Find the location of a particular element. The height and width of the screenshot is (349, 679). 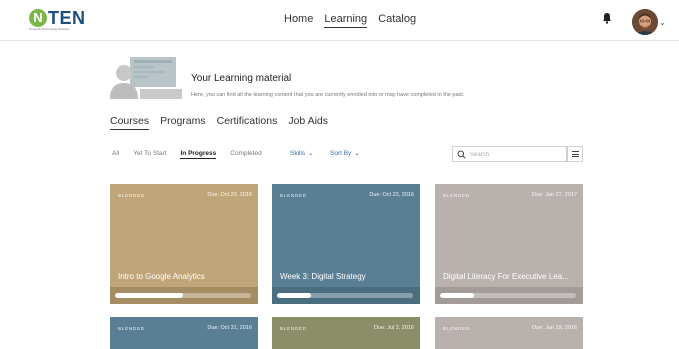

skills-dropdown-label: Skills is located at coordinates (298, 153).